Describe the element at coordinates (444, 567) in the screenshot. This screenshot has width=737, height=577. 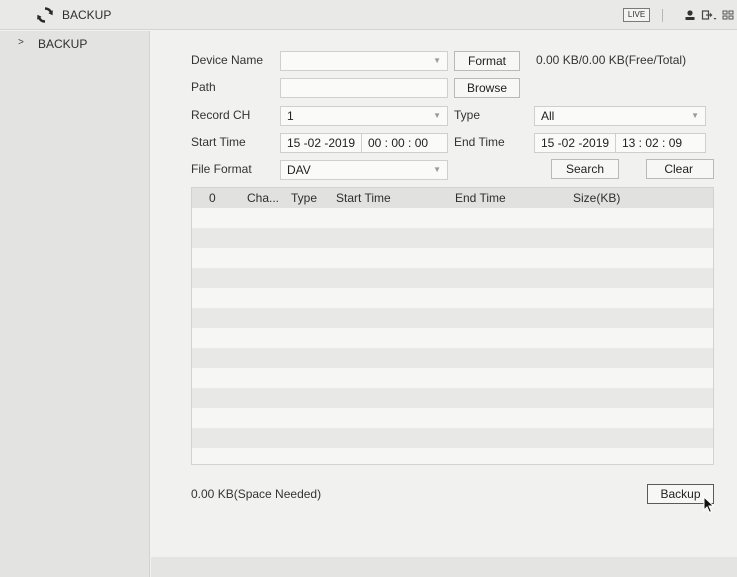
I see `footer-bar` at that location.